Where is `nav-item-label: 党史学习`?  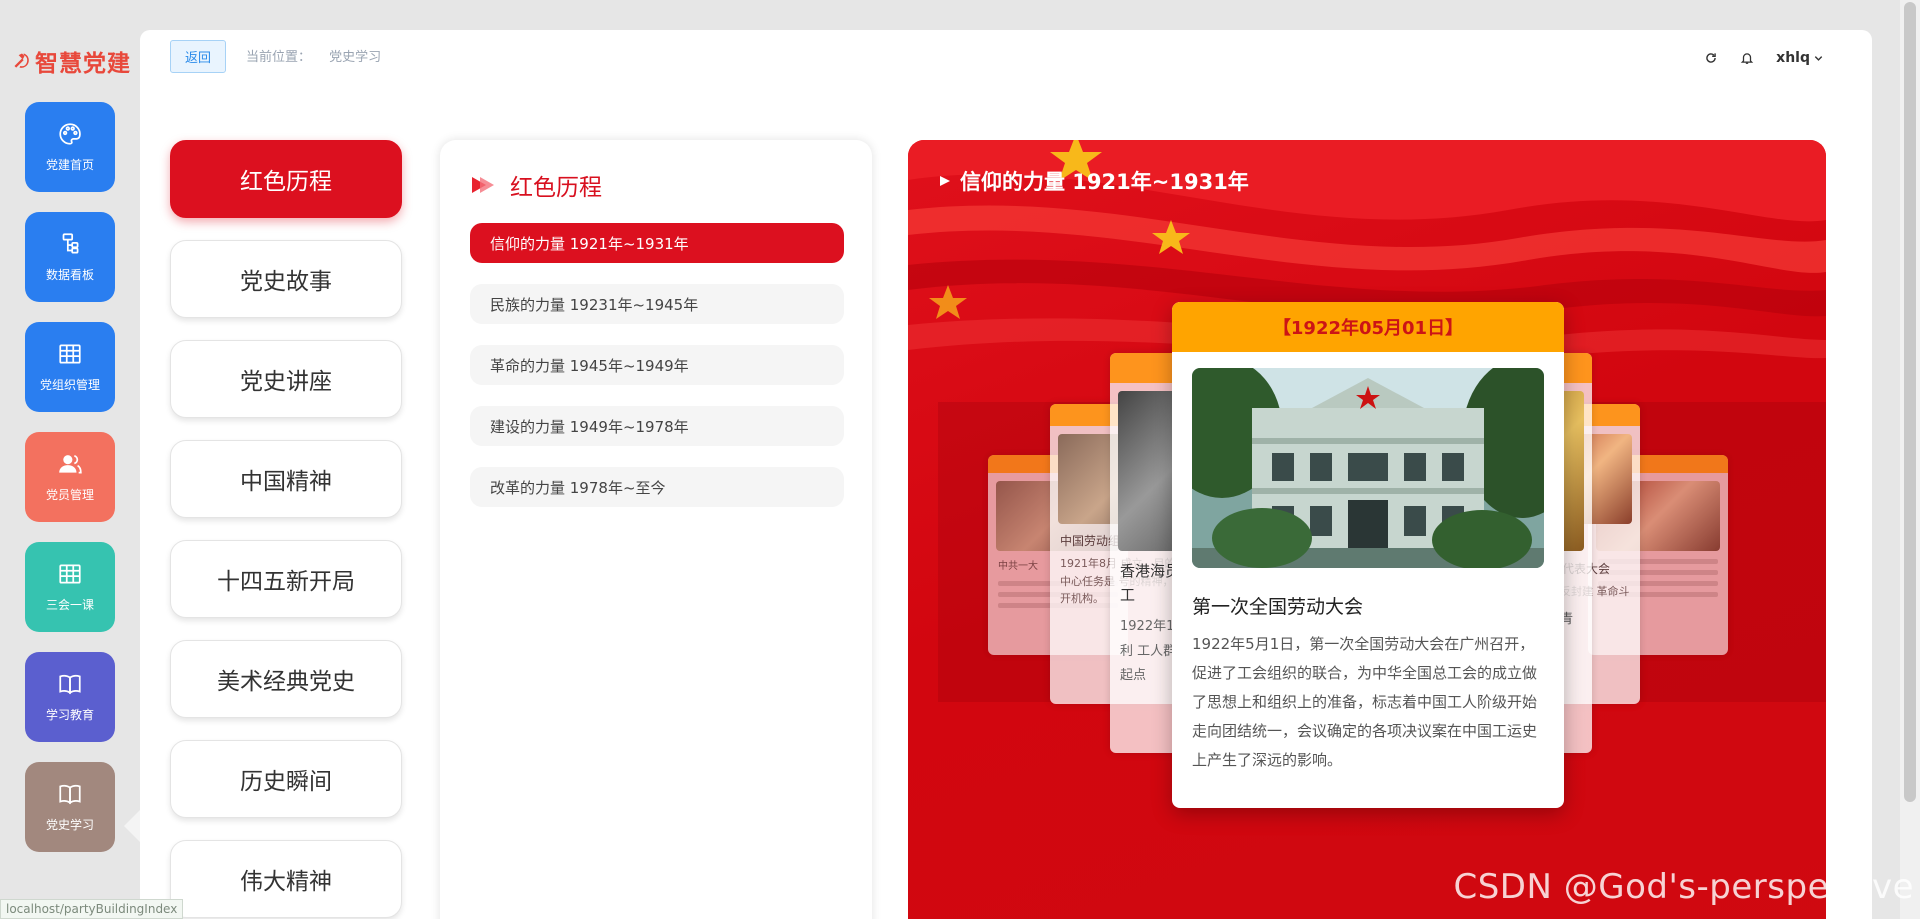 nav-item-label: 党史学习 is located at coordinates (69, 825).